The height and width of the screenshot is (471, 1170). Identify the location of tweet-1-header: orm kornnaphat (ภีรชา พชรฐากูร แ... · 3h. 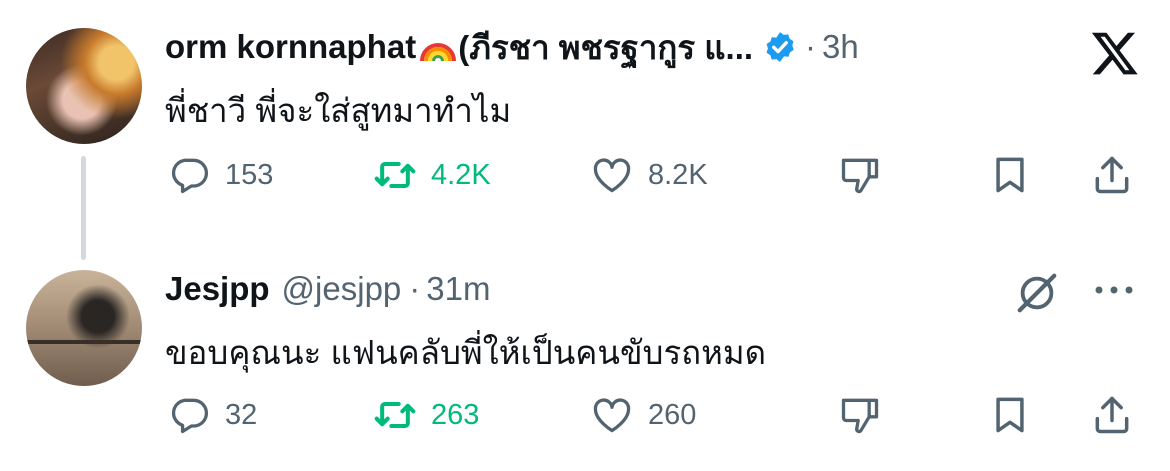
(512, 47).